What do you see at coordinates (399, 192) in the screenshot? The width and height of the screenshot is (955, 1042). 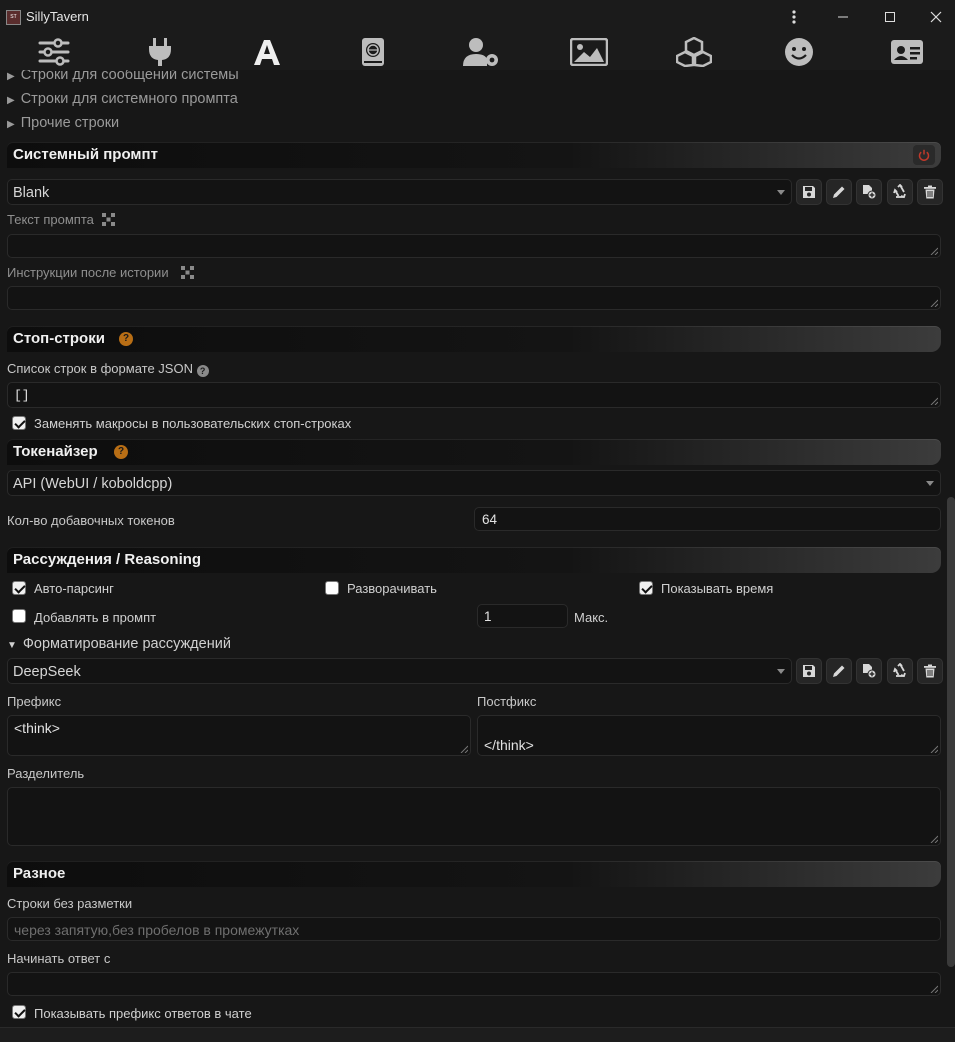 I see `system-prompt-select: Blank` at bounding box center [399, 192].